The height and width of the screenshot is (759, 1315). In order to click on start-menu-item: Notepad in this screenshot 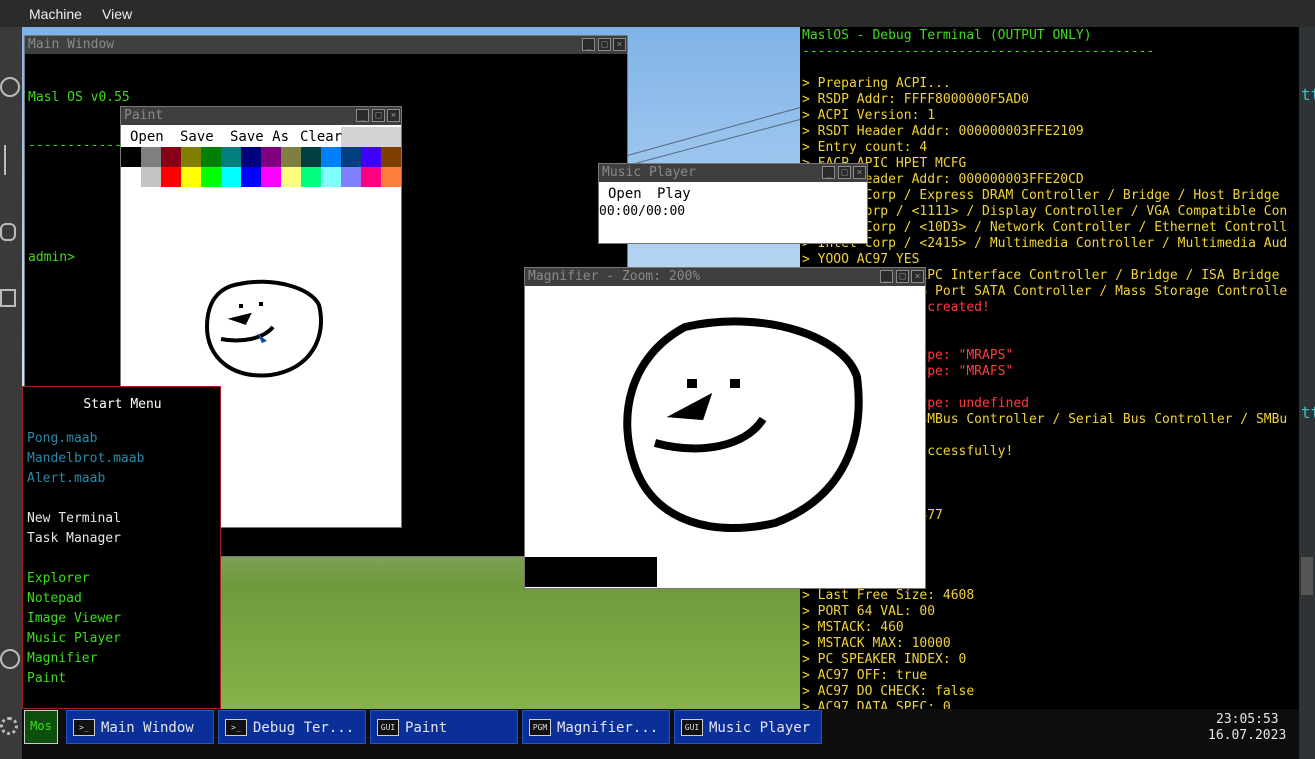, I will do `click(85, 599)`.